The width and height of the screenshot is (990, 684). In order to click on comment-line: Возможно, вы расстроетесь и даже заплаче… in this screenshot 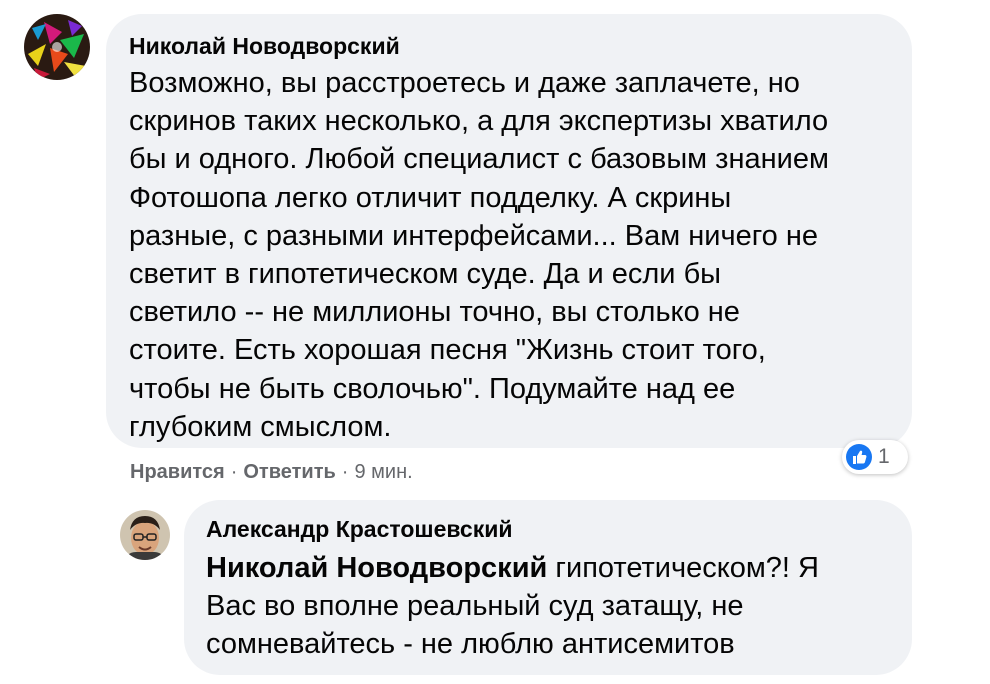, I will do `click(464, 83)`.